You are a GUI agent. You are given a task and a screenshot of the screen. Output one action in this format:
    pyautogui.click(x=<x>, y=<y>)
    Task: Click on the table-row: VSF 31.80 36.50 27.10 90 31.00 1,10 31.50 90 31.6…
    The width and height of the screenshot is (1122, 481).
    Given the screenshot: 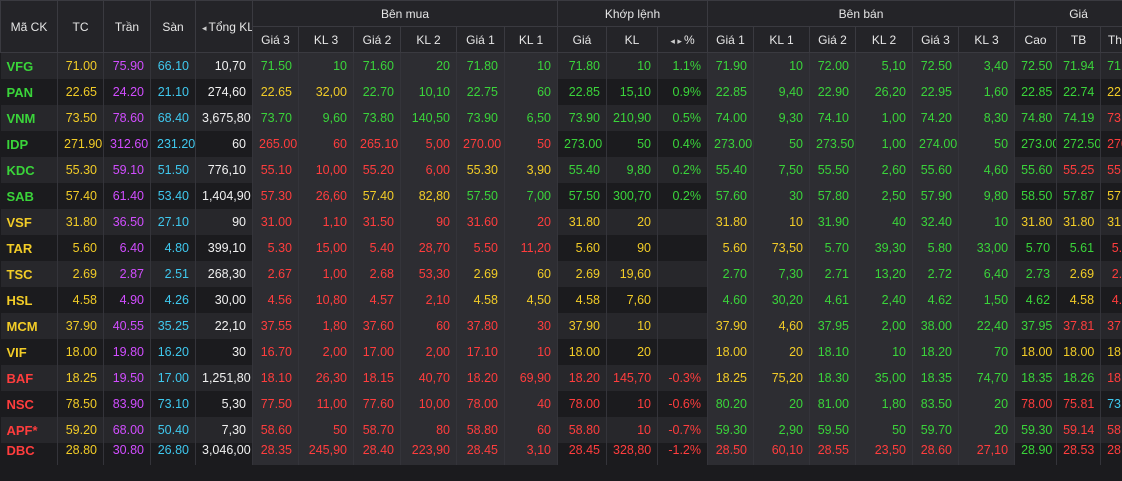 What is the action you would take?
    pyautogui.click(x=561, y=222)
    